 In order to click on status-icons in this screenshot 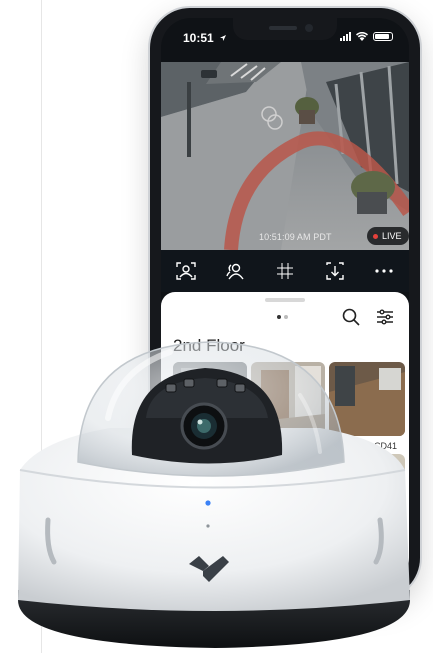, I will do `click(366, 36)`.